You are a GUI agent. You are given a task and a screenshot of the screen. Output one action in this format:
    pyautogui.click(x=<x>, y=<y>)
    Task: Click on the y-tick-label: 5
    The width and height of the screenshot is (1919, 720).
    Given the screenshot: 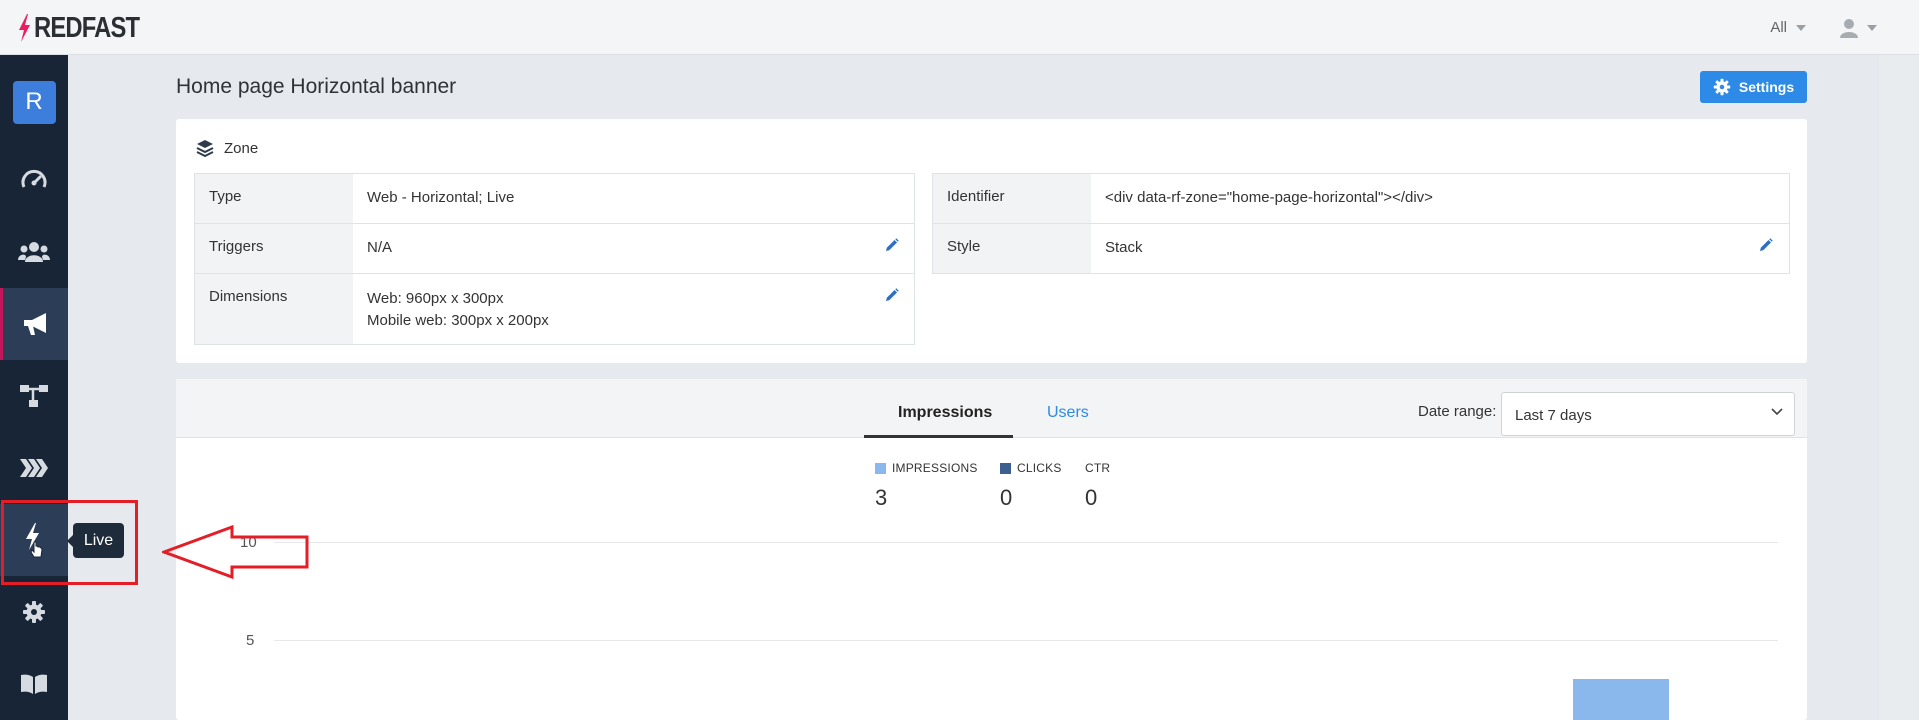 What is the action you would take?
    pyautogui.click(x=250, y=640)
    